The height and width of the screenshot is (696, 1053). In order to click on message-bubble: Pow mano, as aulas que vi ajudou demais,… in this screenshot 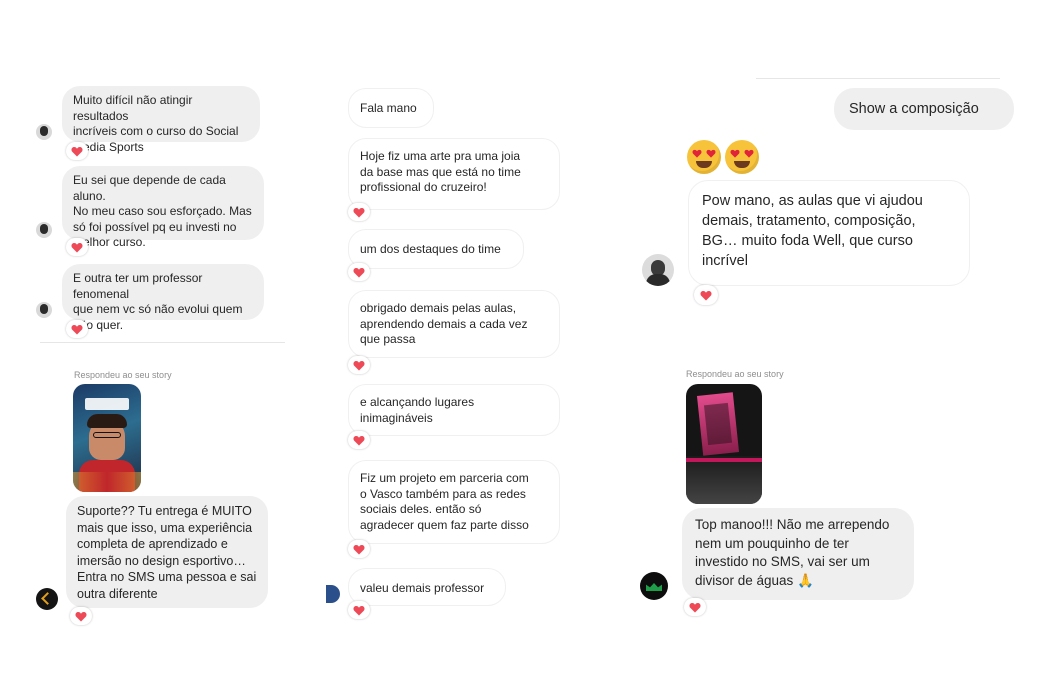, I will do `click(829, 233)`.